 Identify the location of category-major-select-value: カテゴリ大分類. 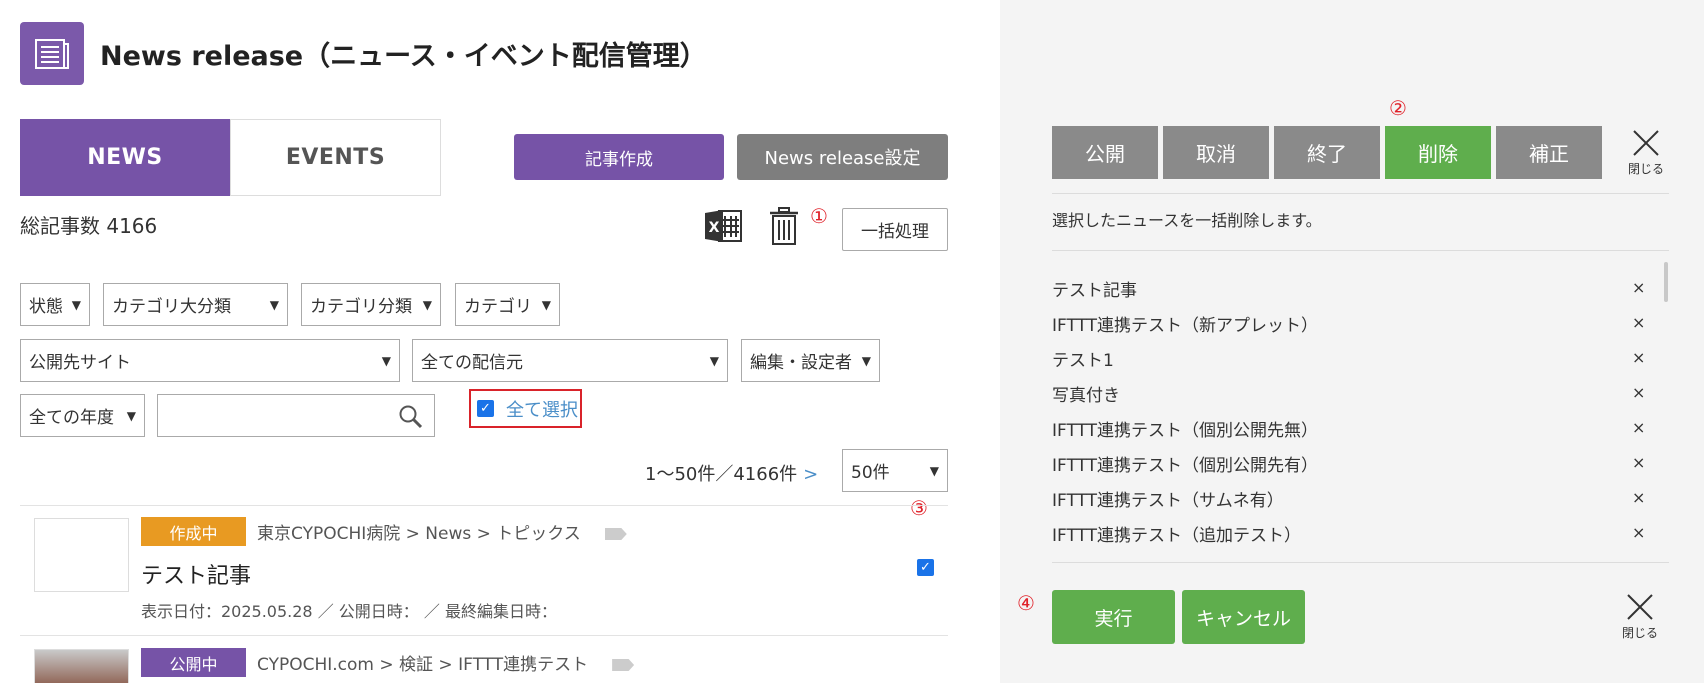
(171, 307).